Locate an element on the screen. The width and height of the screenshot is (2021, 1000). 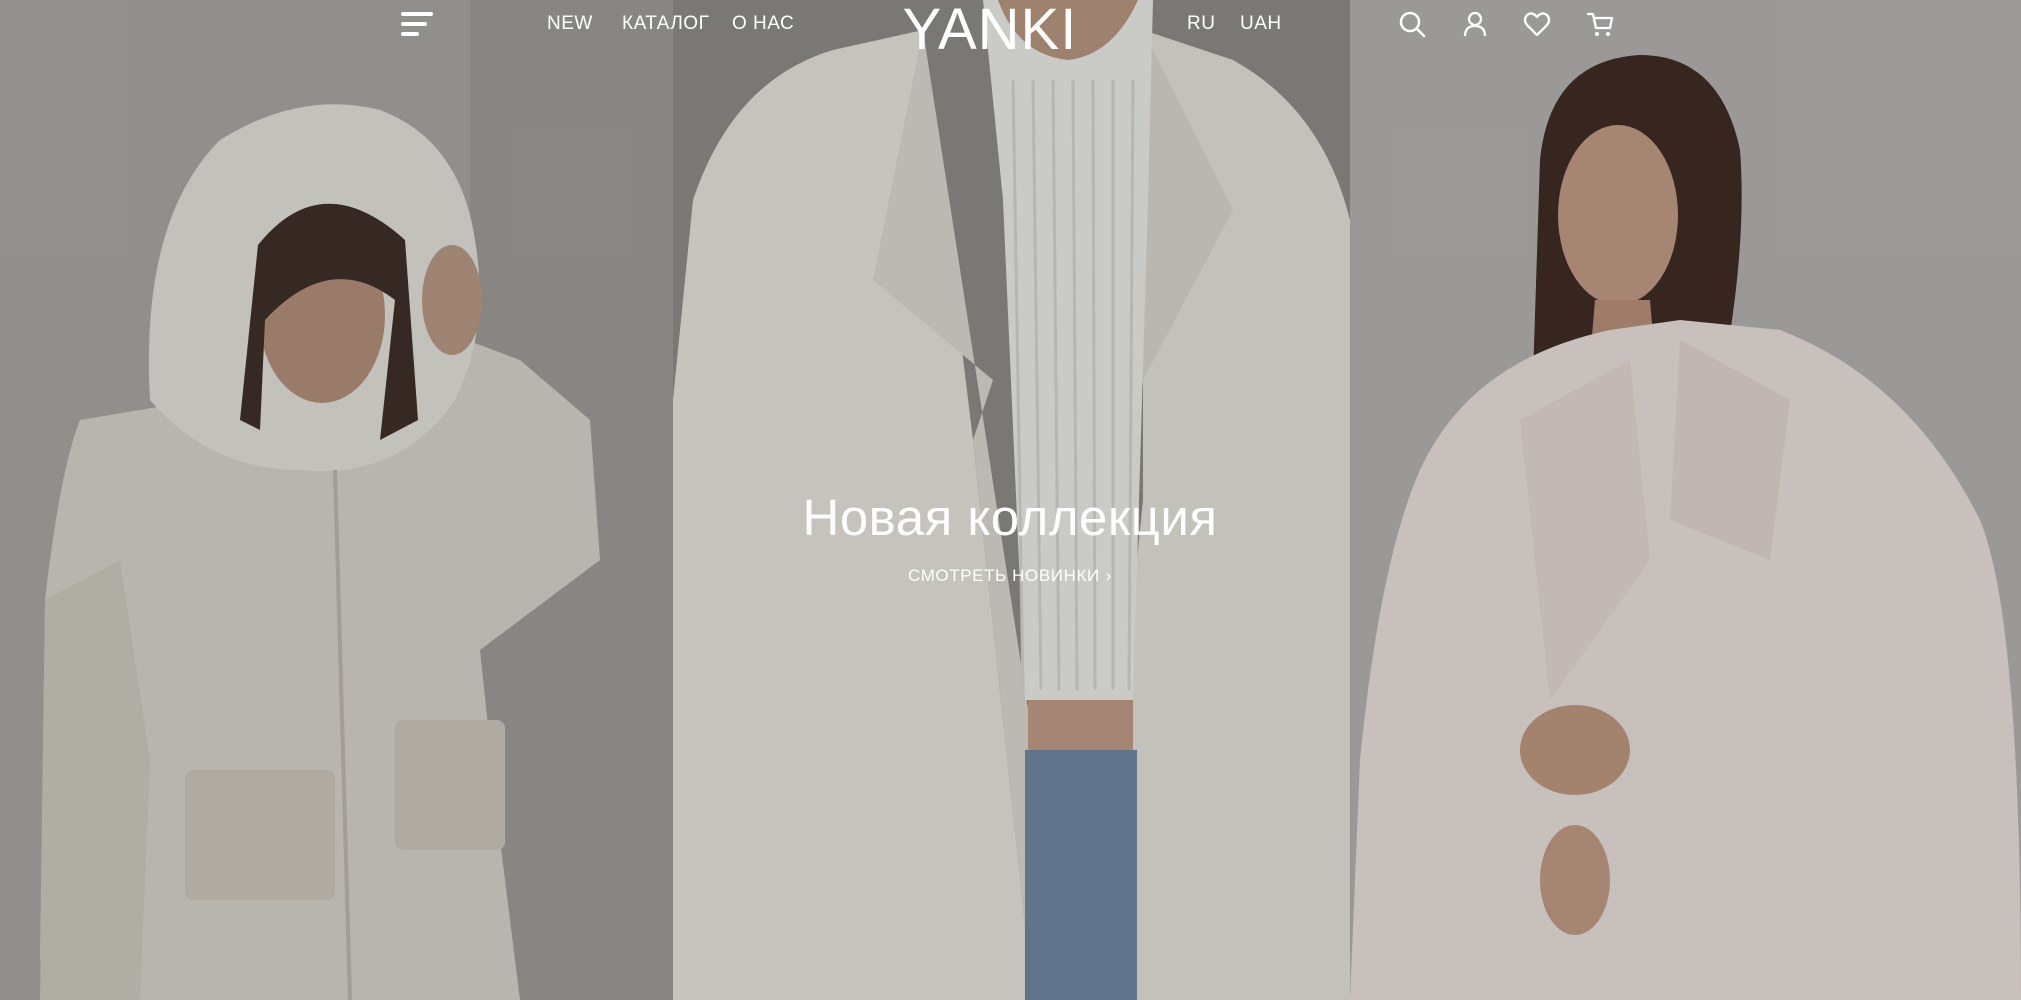
nav-new: NEW is located at coordinates (570, 24).